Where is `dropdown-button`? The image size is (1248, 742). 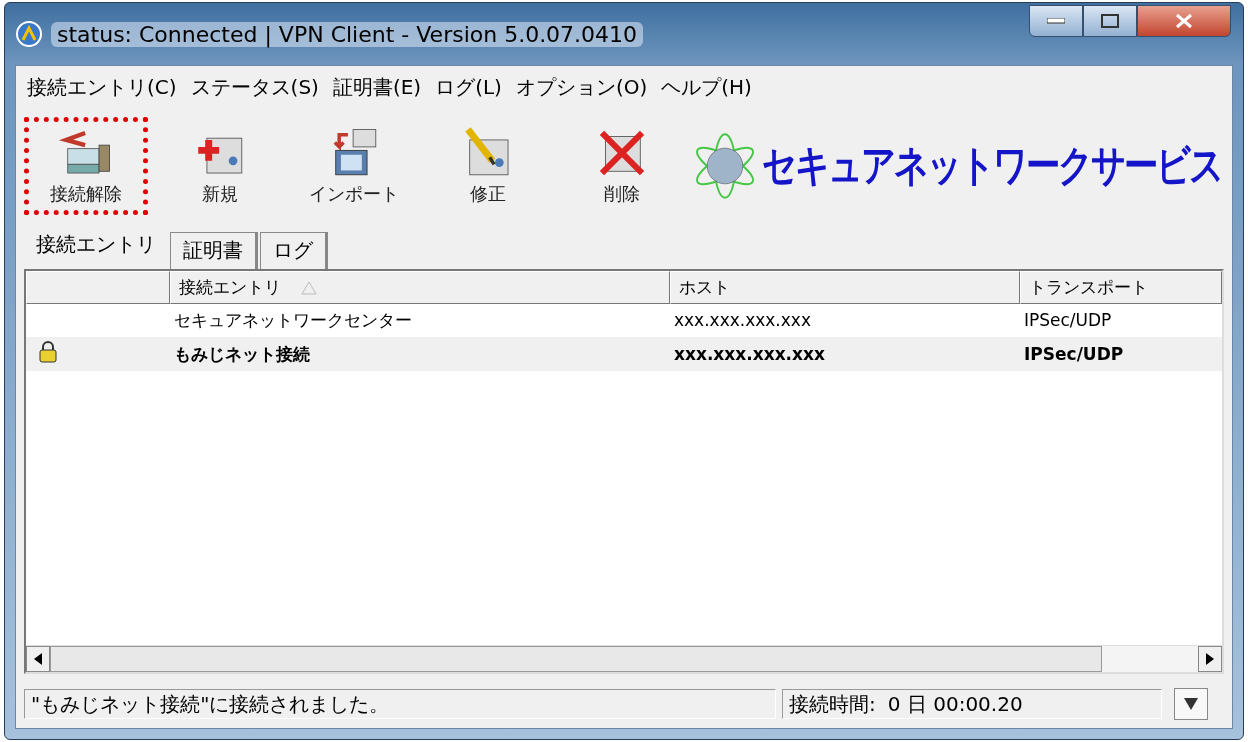
dropdown-button is located at coordinates (1191, 704).